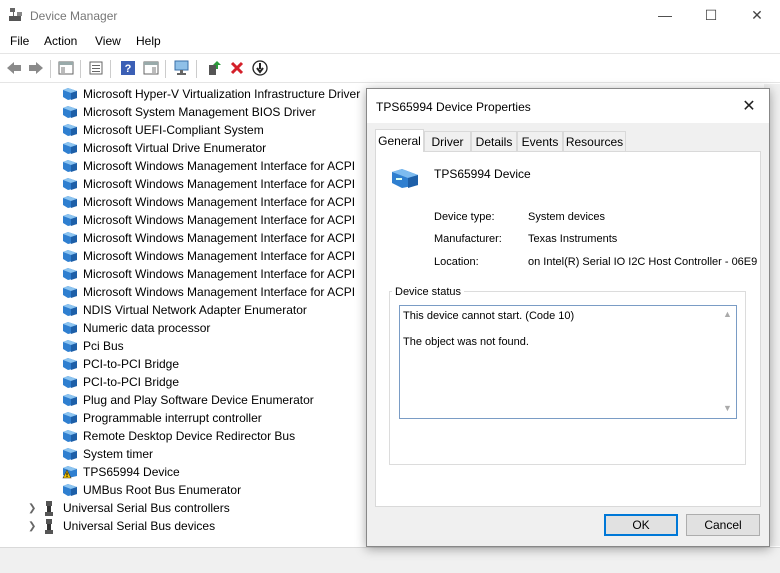  Describe the element at coordinates (749, 106) in the screenshot. I see `close-icon: ✕` at that location.